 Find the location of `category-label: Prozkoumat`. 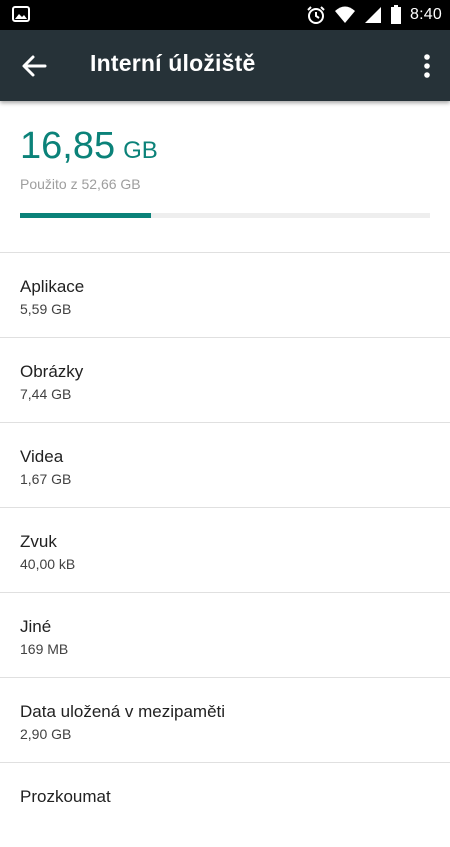

category-label: Prozkoumat is located at coordinates (65, 796).